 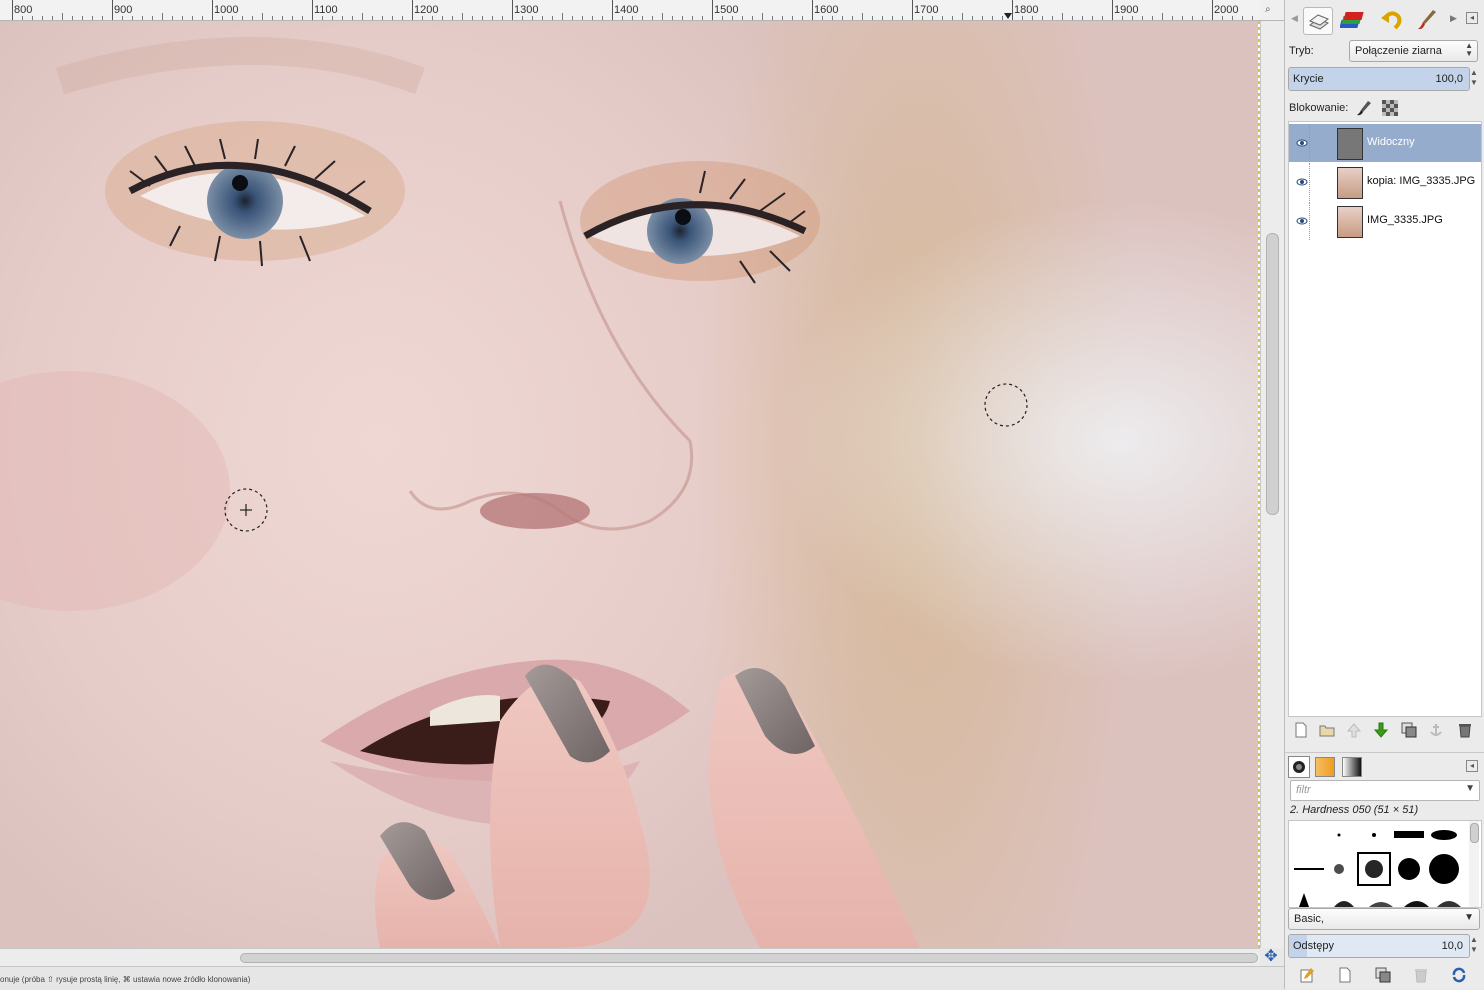 What do you see at coordinates (1385, 221) in the screenshot?
I see `layer-row: IMG_3335.JPG` at bounding box center [1385, 221].